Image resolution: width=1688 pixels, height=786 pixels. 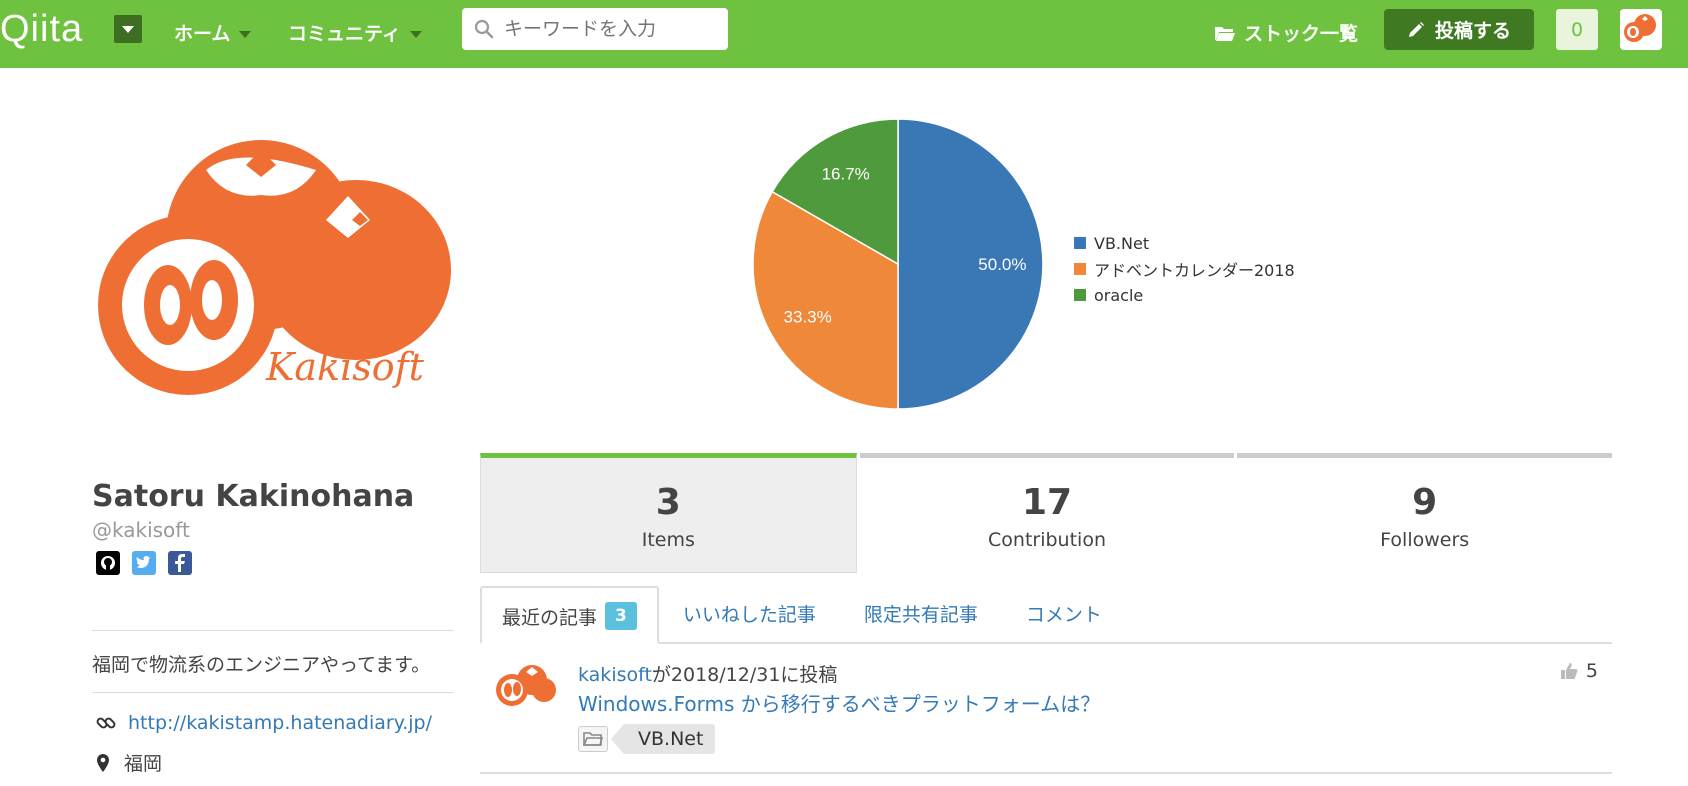 What do you see at coordinates (1119, 295) in the screenshot?
I see `legend-label: oracle` at bounding box center [1119, 295].